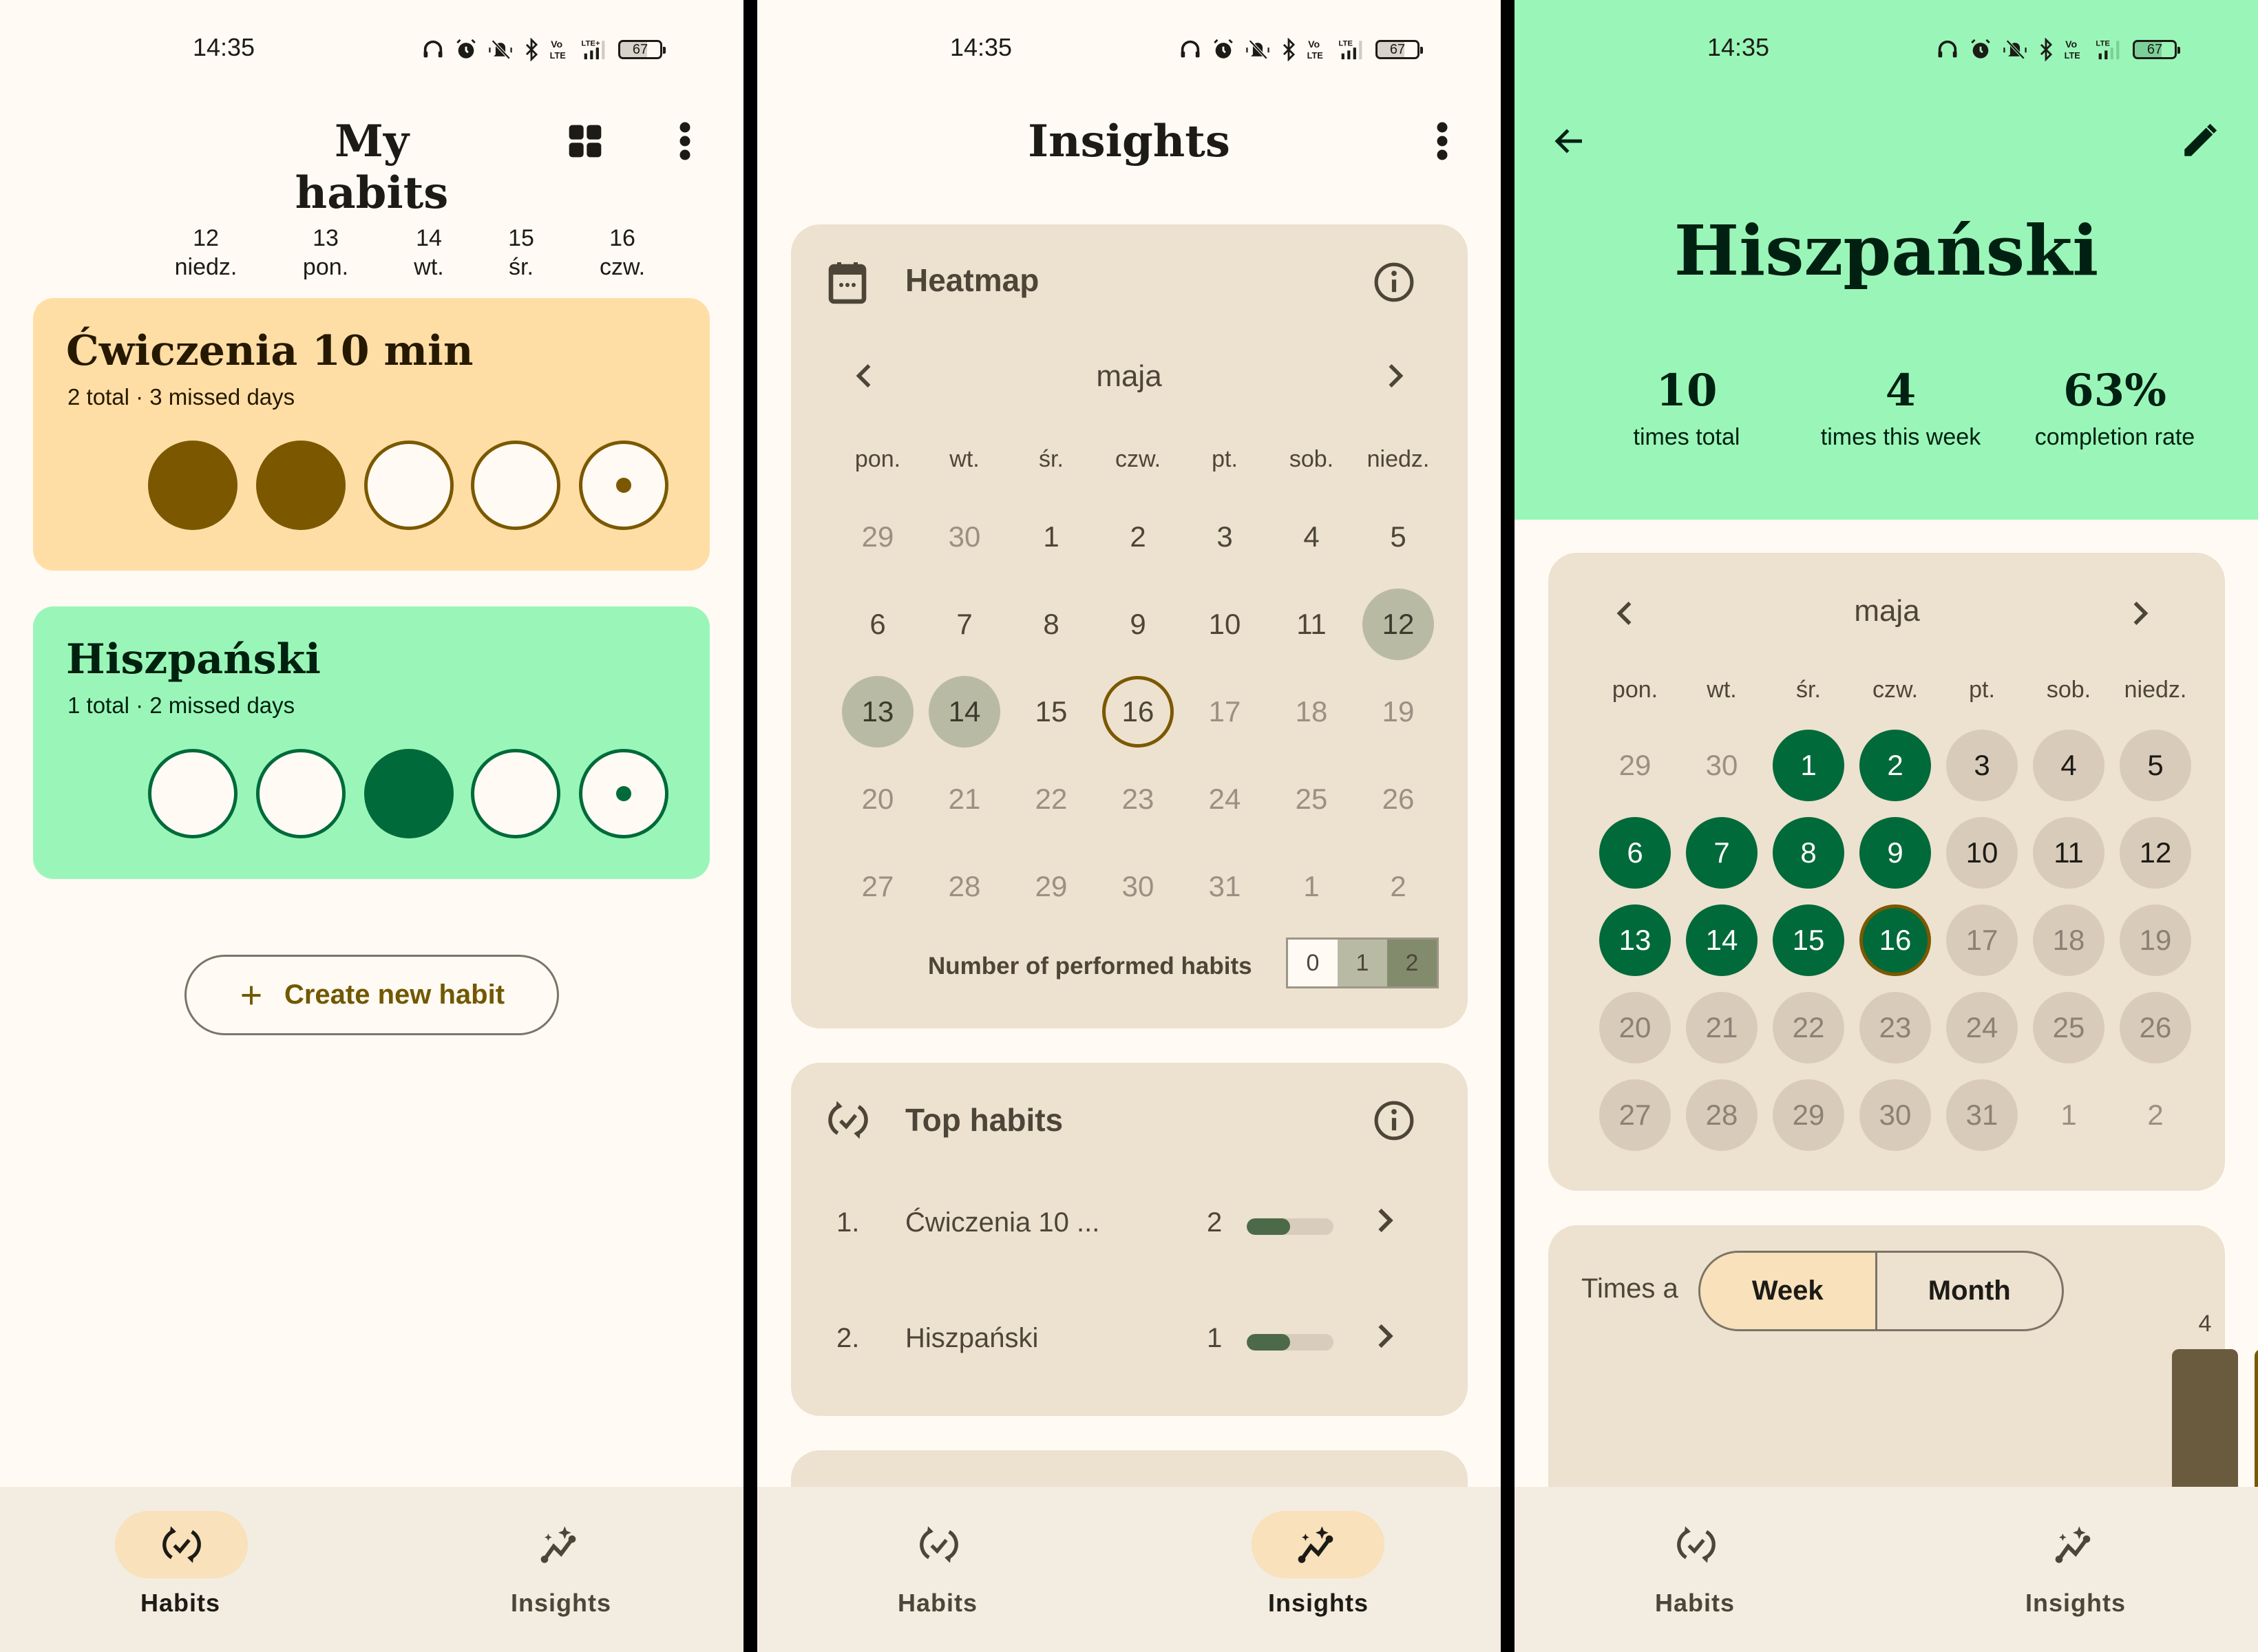 This screenshot has height=1652, width=2258. Describe the element at coordinates (1398, 624) in the screenshot. I see `heatmap-day: 12` at that location.